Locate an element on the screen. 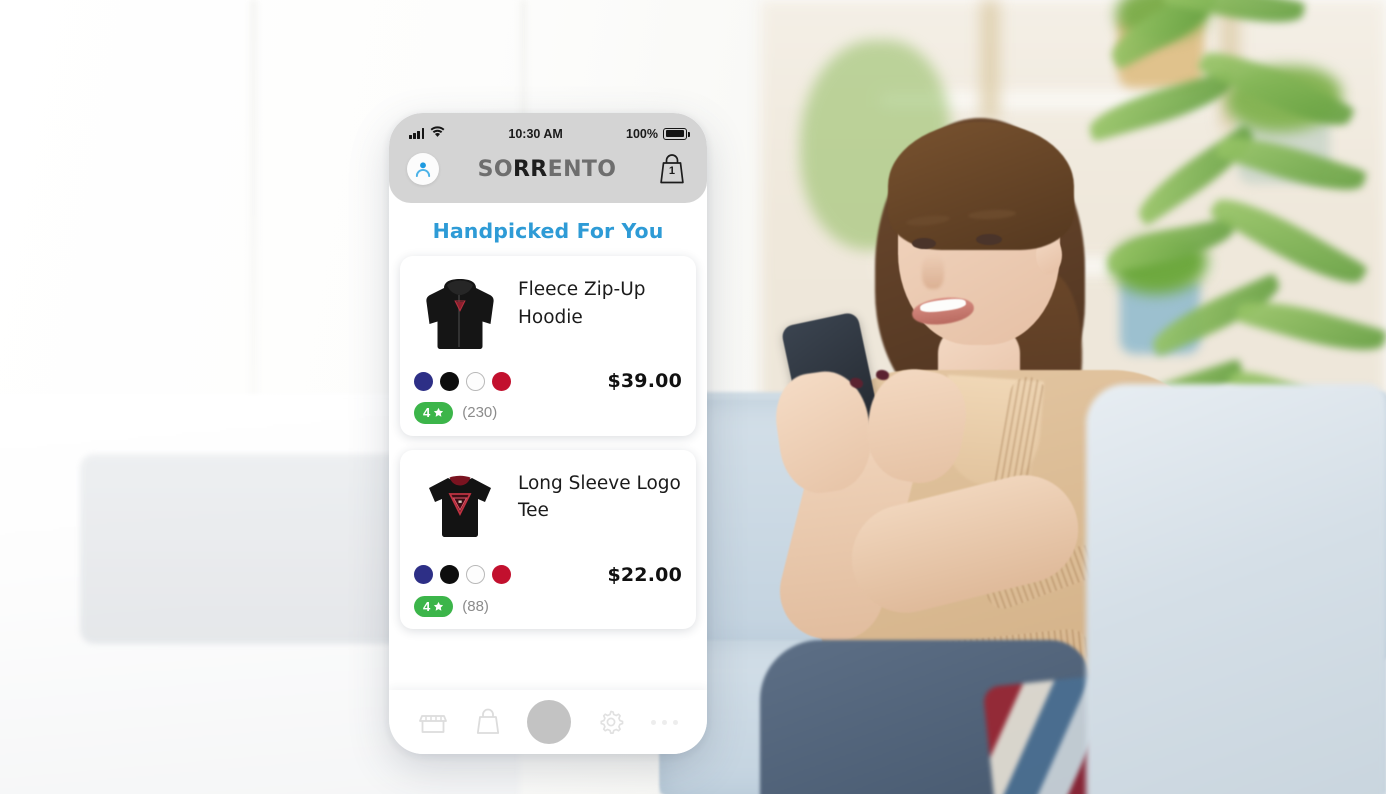 The width and height of the screenshot is (1386, 794). cart-badge-count: 1 is located at coordinates (672, 171).